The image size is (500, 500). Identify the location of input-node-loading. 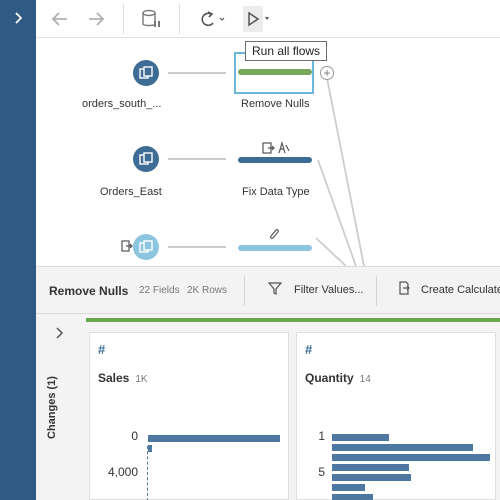
(146, 247).